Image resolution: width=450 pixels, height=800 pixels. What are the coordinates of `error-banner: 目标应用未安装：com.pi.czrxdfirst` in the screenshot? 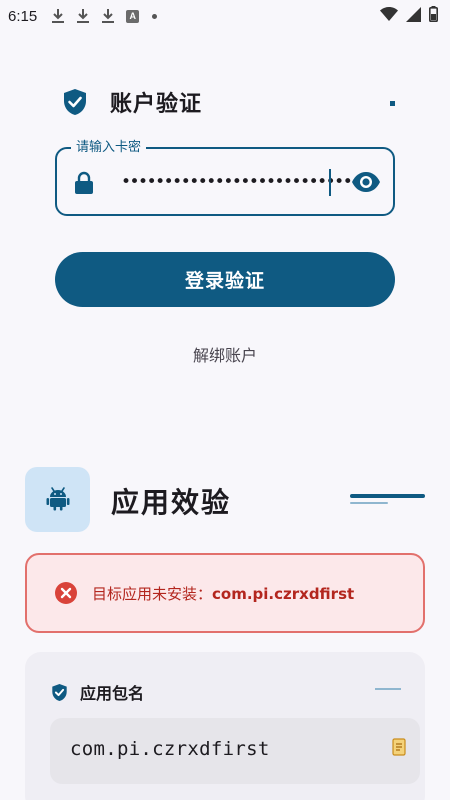 It's located at (225, 593).